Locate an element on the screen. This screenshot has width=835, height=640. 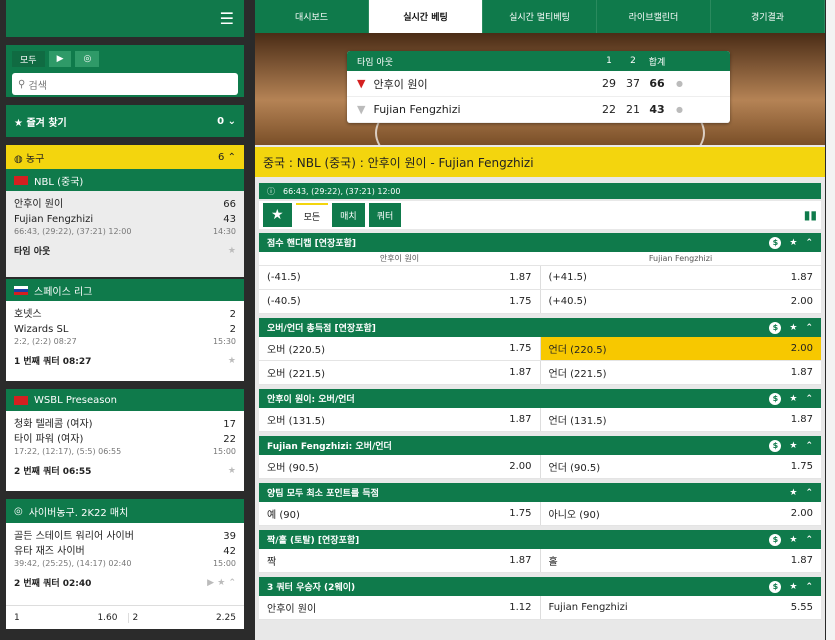
league-header: WSBL Preseason is located at coordinates (125, 400).